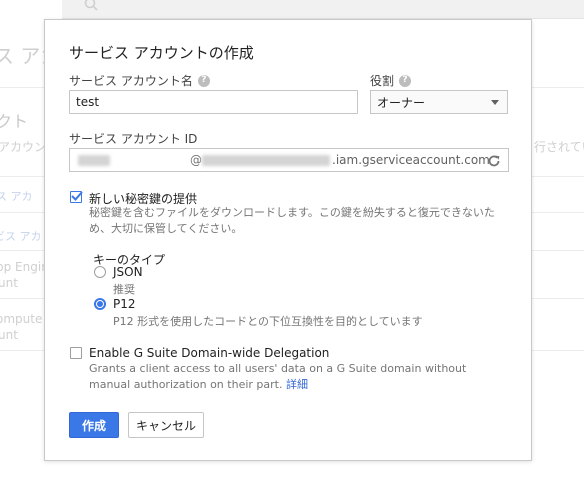  I want to click on cancel-button: キャンセル, so click(166, 425).